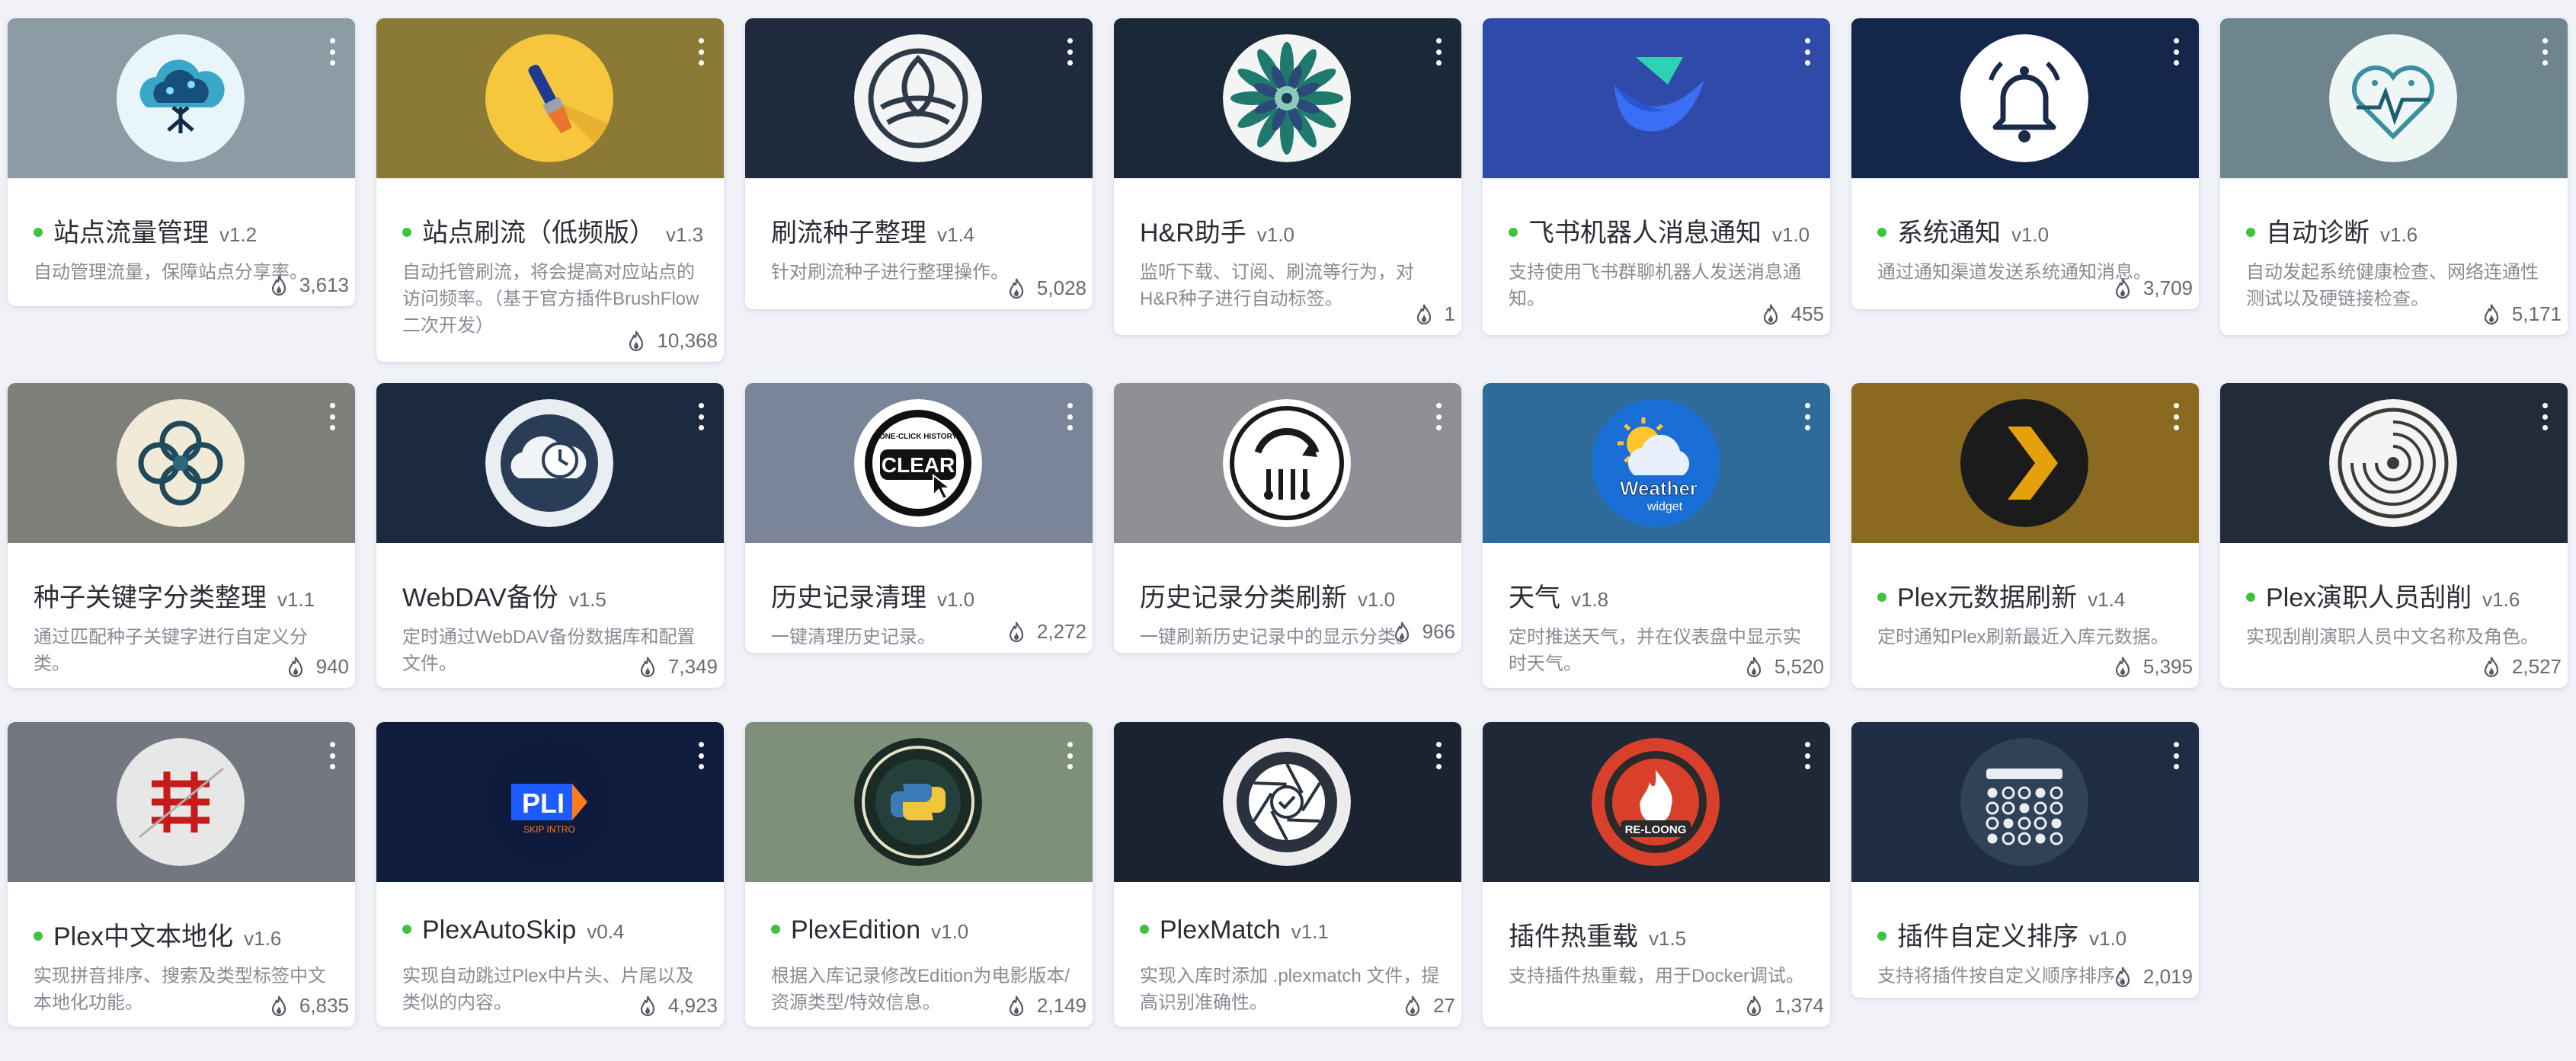 The image size is (2576, 1061). Describe the element at coordinates (919, 163) in the screenshot. I see `plugin-card: 刷流种子整理 v1.4 针对刷流种子进行整理操作。 5,028` at that location.